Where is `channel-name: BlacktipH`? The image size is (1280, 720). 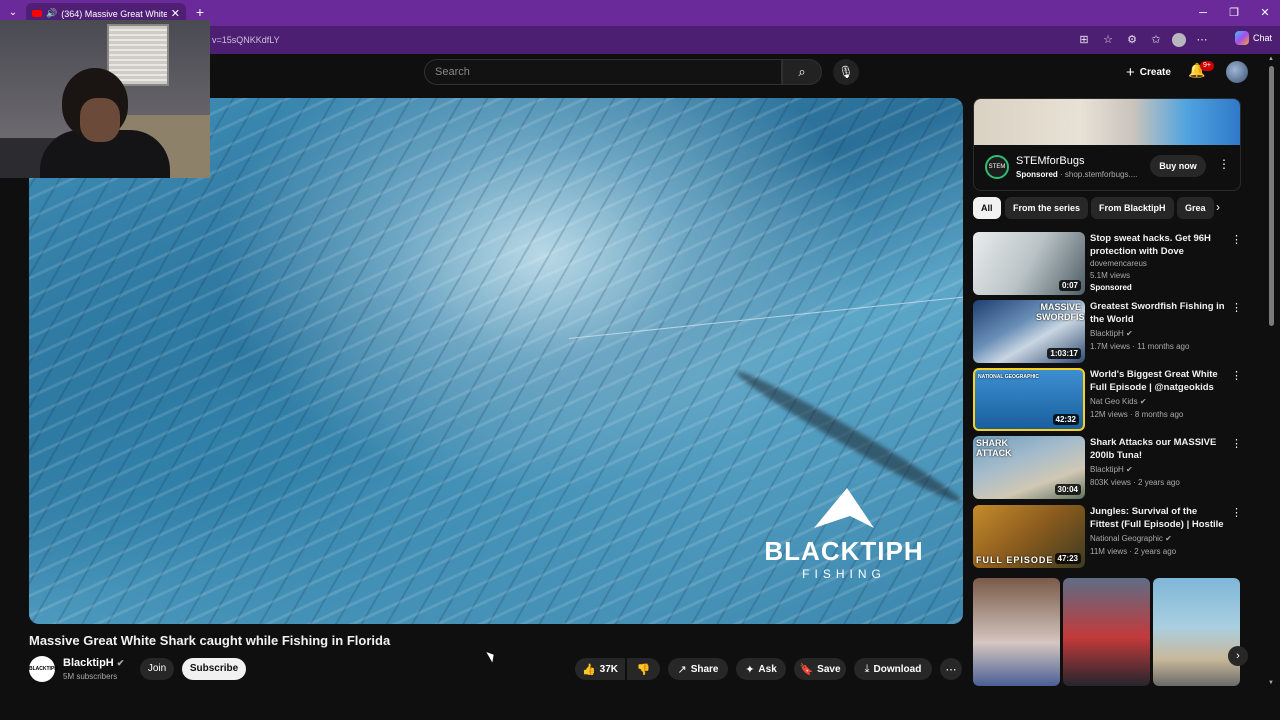
channel-name: BlacktipH is located at coordinates (88, 663).